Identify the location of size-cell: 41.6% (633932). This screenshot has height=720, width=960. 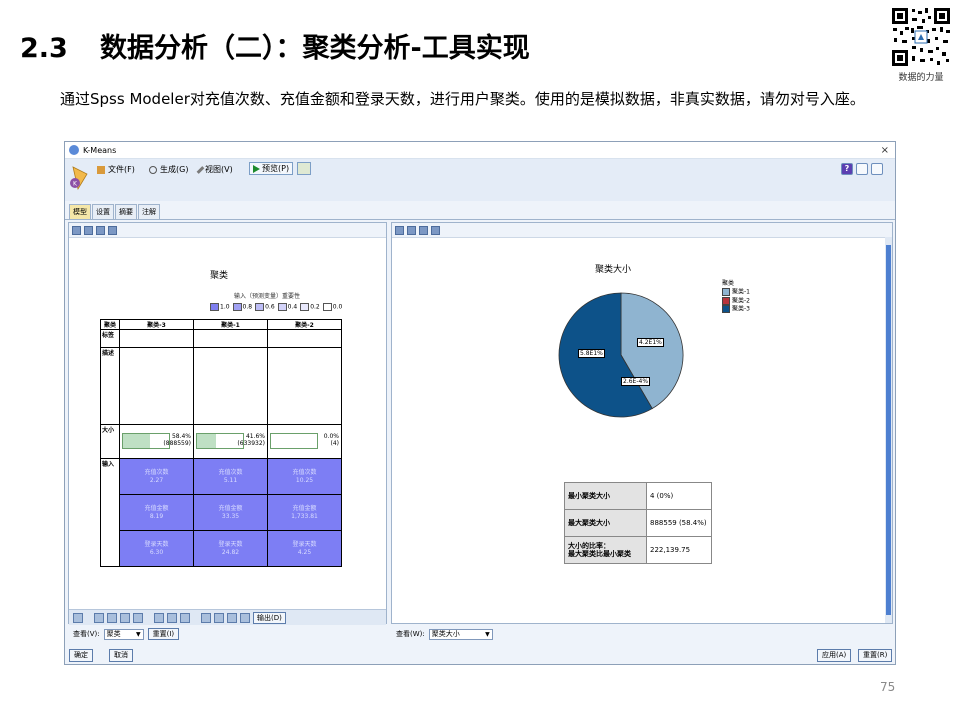
(230, 441).